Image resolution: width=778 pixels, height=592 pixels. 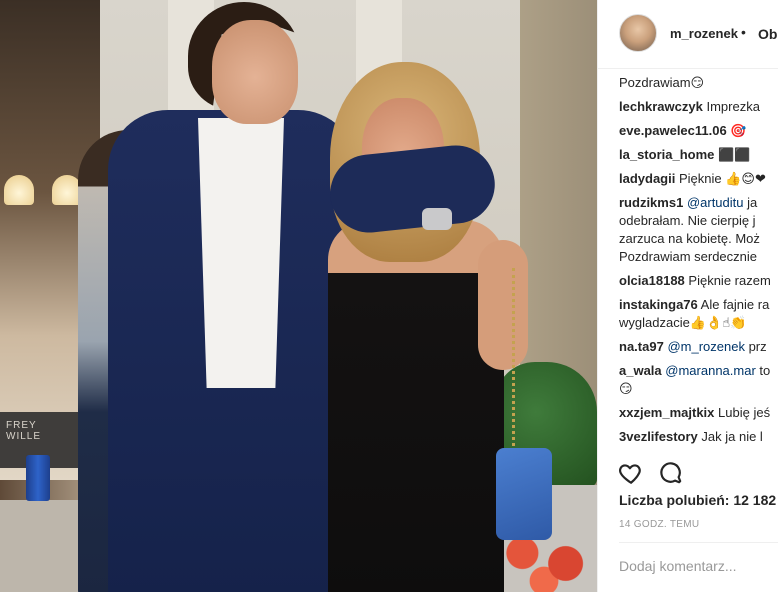 I want to click on comment: na.ta97 @m_rozenek prz, so click(x=698, y=347).